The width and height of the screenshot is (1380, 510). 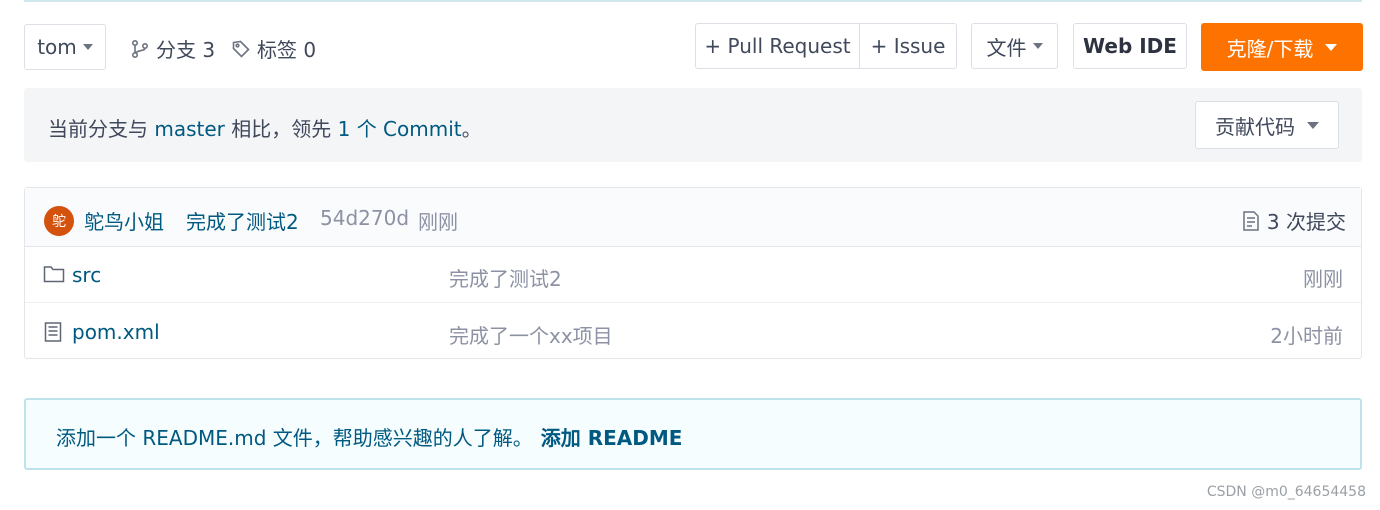 What do you see at coordinates (1251, 220) in the screenshot?
I see `commit-list-icon` at bounding box center [1251, 220].